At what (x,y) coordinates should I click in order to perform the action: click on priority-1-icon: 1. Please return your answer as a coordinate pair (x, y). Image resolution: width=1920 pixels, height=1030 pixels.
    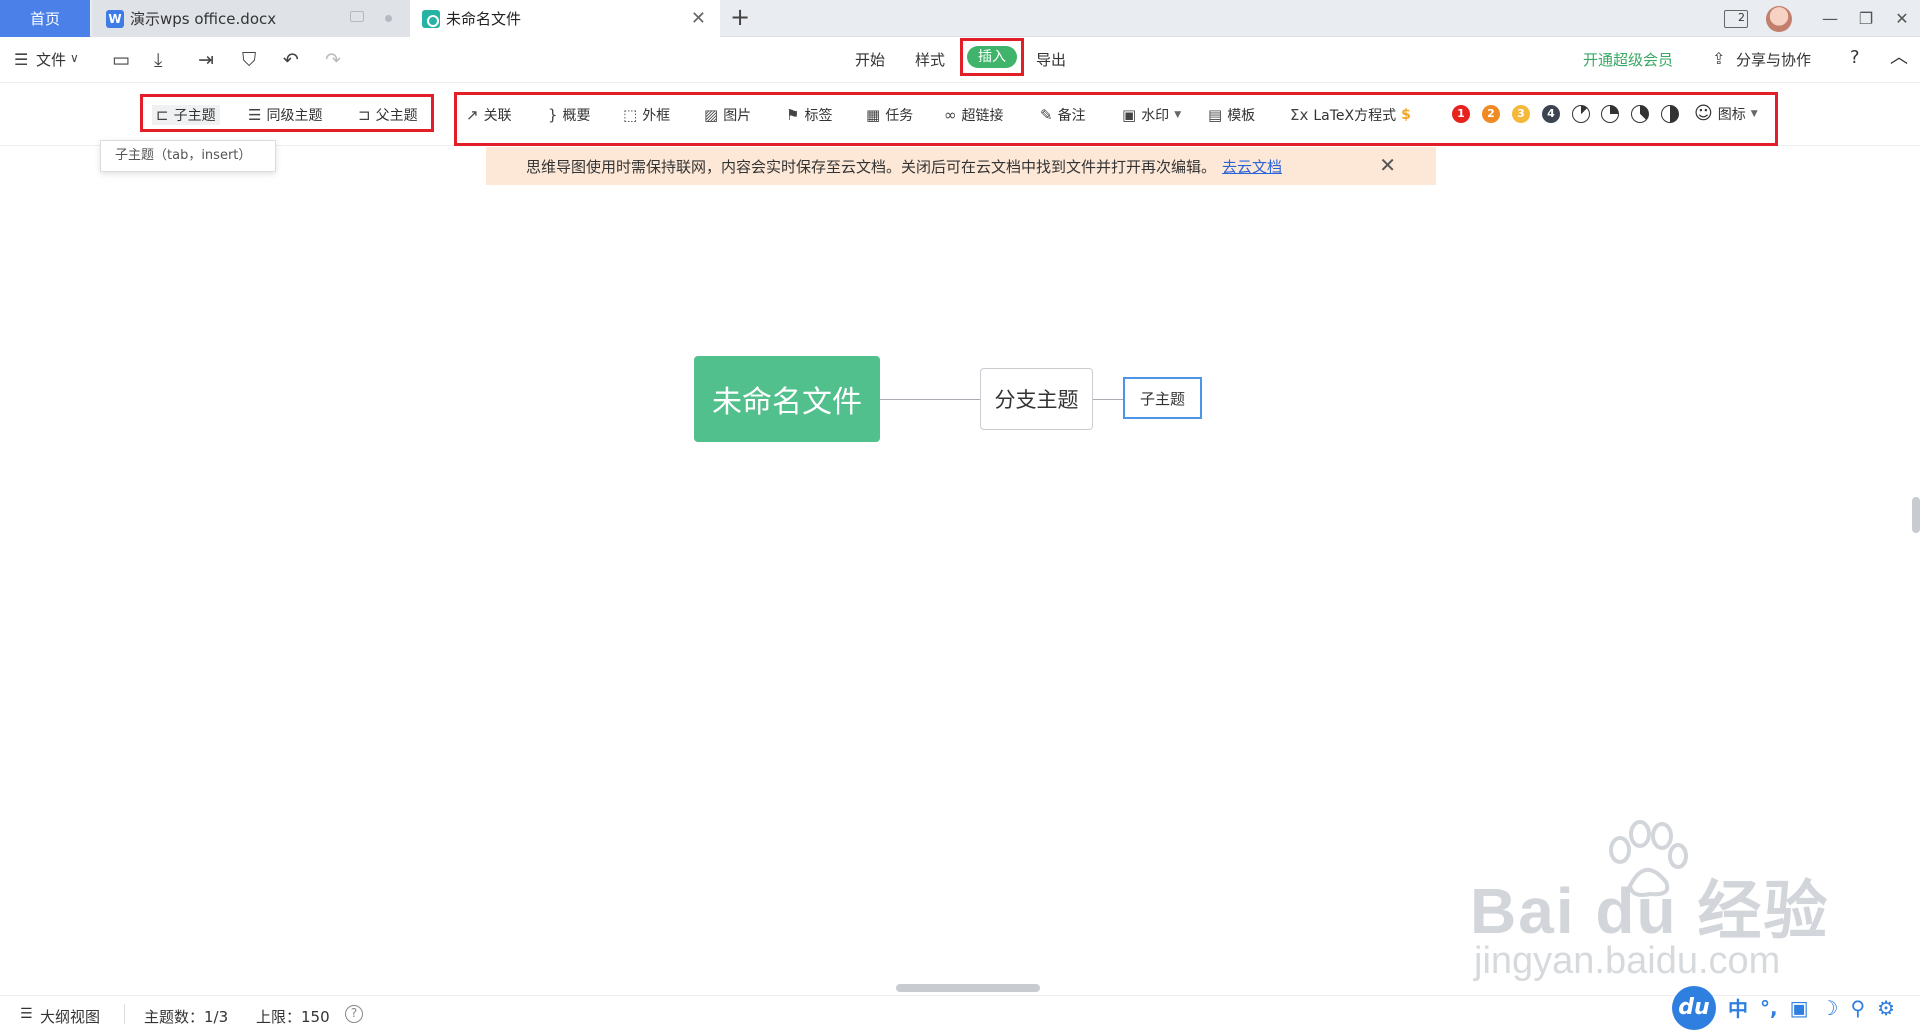
    Looking at the image, I should click on (1461, 114).